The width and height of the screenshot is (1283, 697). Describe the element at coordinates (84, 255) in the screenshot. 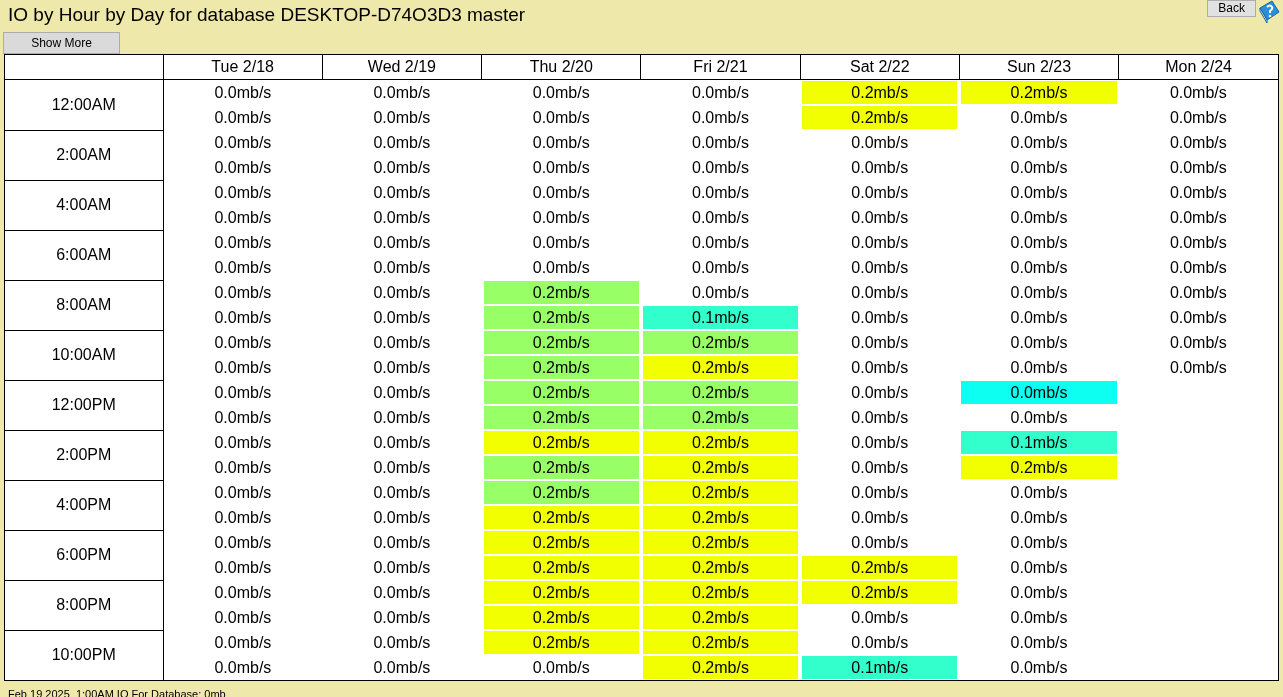

I see `time-label: 6:00AM` at that location.